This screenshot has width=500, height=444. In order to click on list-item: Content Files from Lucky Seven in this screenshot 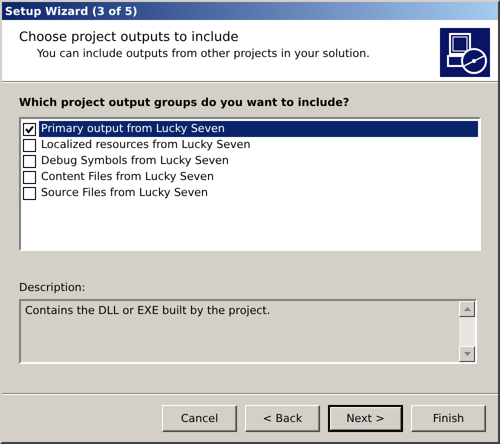, I will do `click(258, 177)`.